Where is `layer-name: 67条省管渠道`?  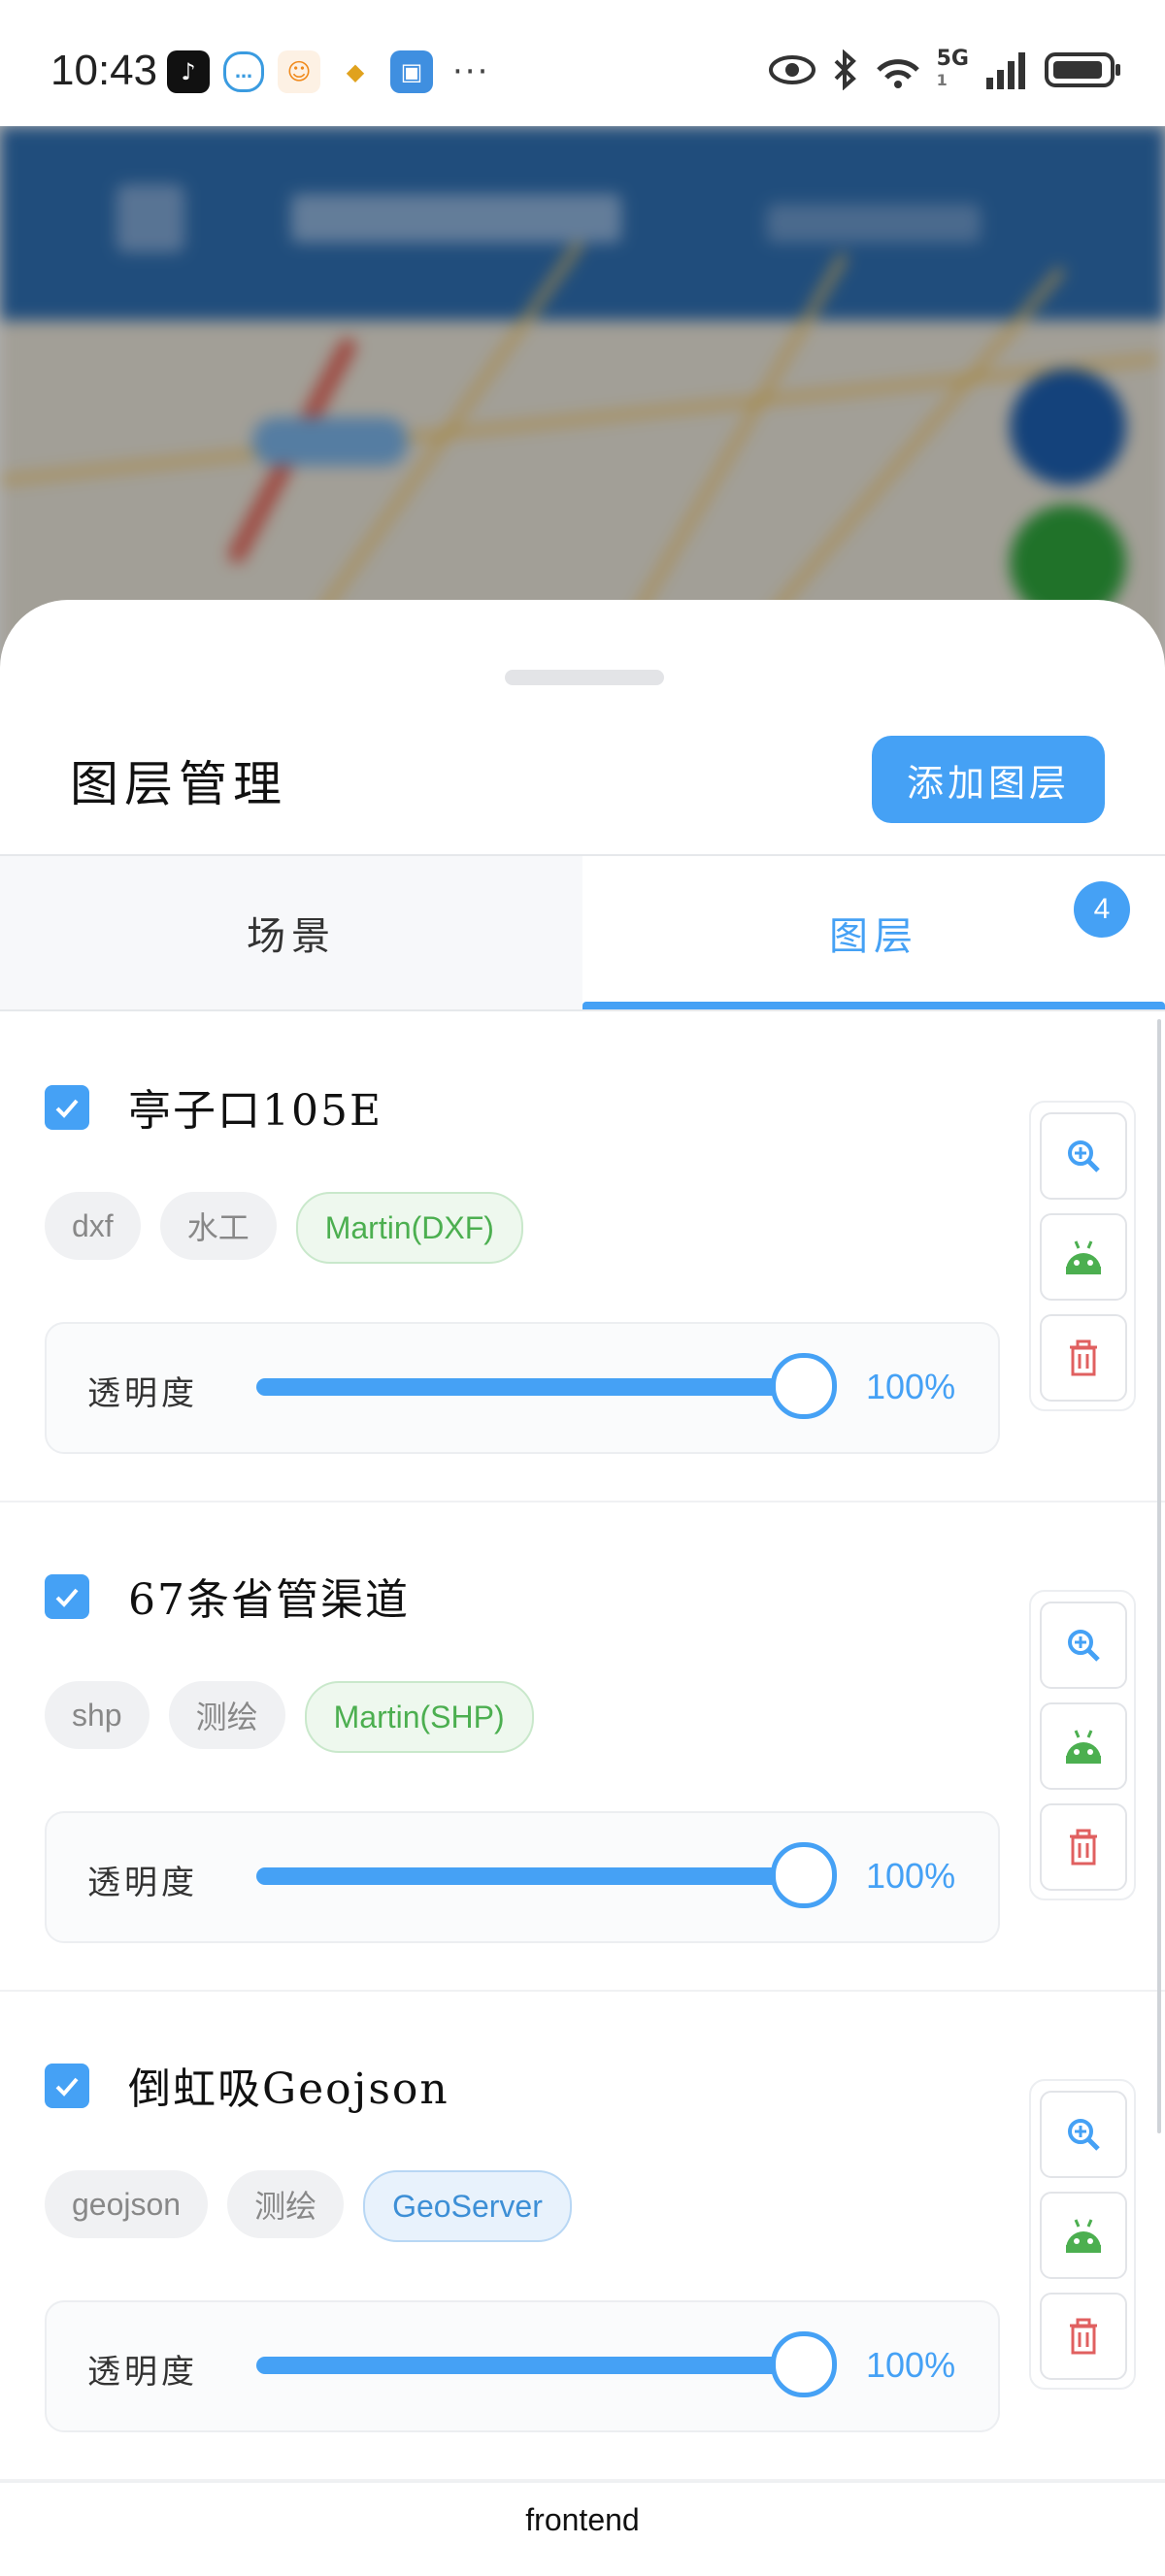 layer-name: 67条省管渠道 is located at coordinates (269, 1600).